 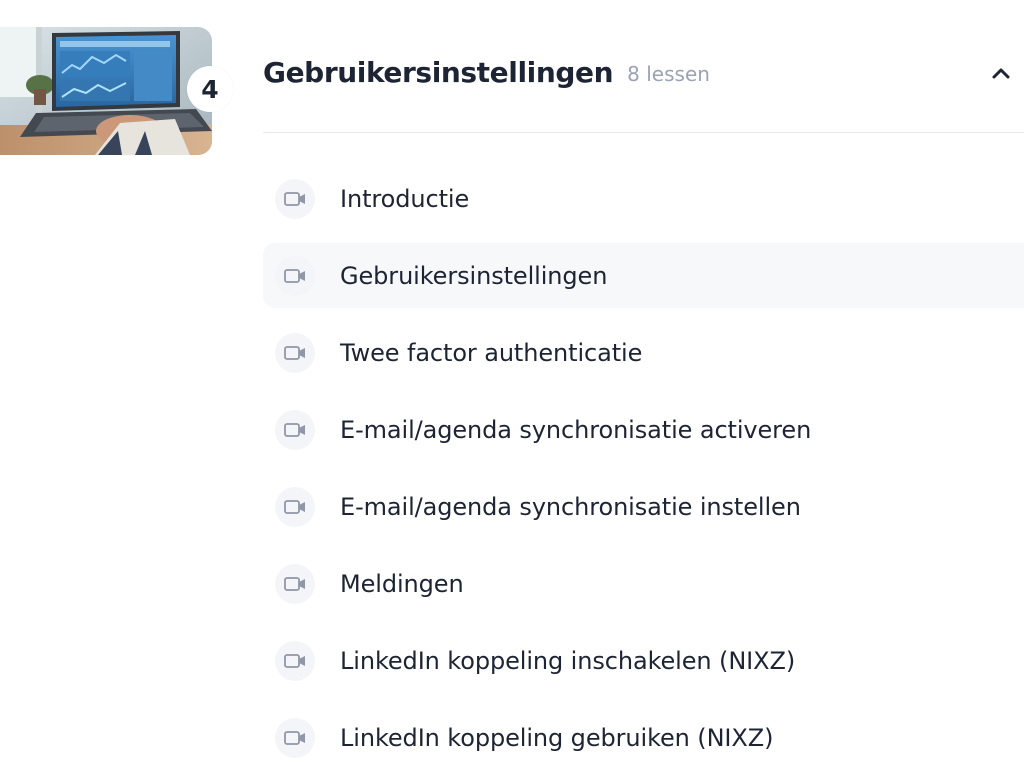 What do you see at coordinates (643, 352) in the screenshot?
I see `lesson-item: Twee factor authenticatie` at bounding box center [643, 352].